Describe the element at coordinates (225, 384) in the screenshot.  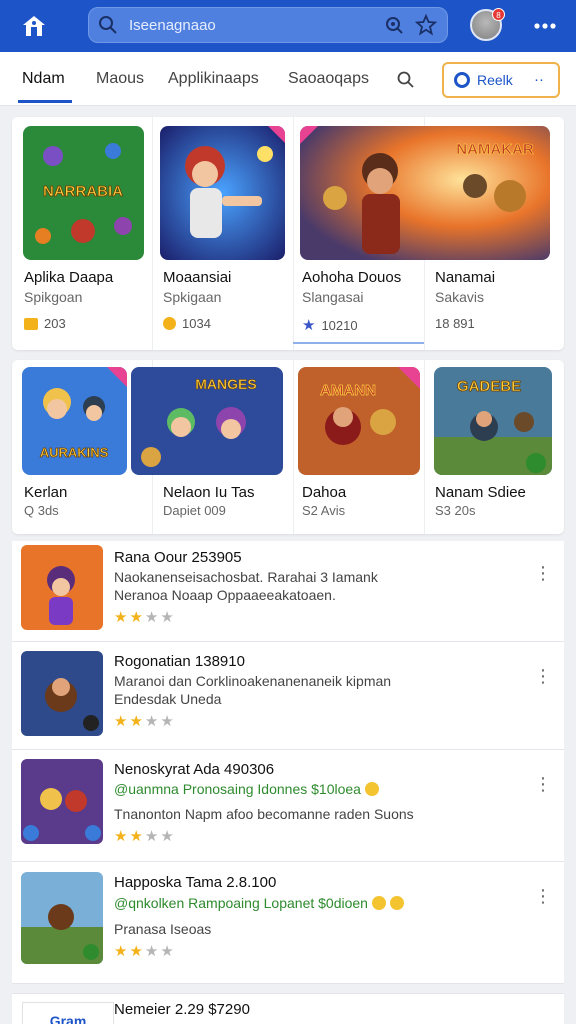
I see `thumbnail-title: MANGES` at that location.